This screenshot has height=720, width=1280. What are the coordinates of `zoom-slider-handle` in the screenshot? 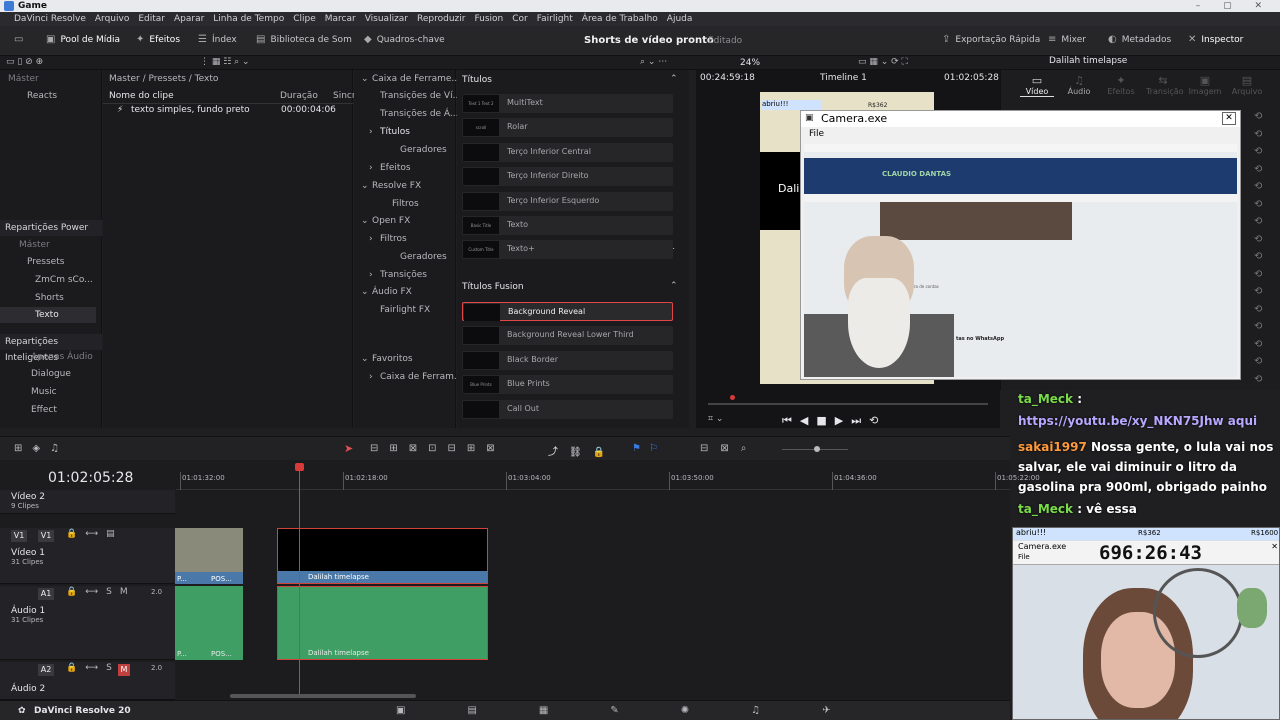 It's located at (817, 449).